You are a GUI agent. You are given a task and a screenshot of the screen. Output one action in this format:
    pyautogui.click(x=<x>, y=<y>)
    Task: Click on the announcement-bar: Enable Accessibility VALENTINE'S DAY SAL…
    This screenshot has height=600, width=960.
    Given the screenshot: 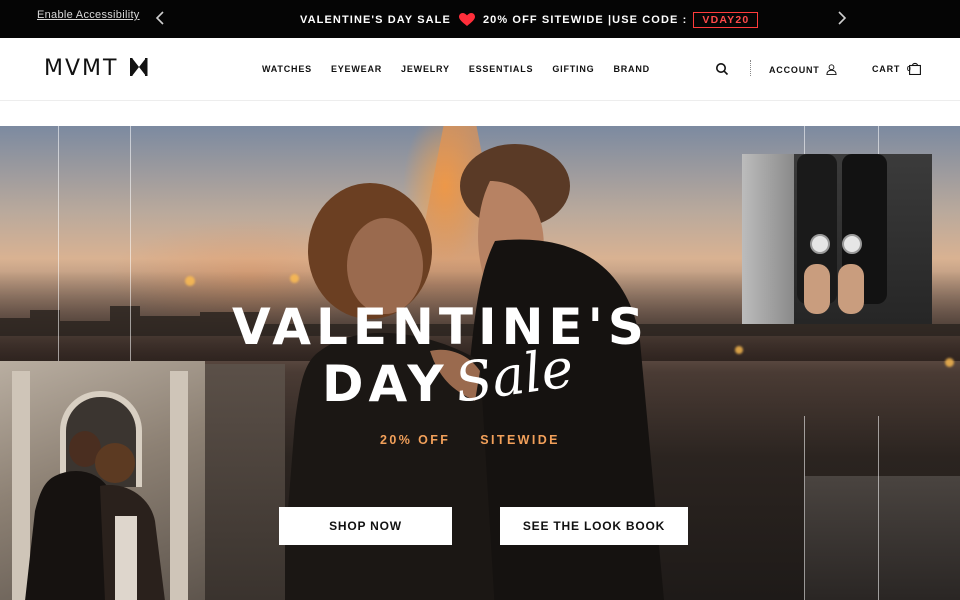 What is the action you would take?
    pyautogui.click(x=480, y=19)
    